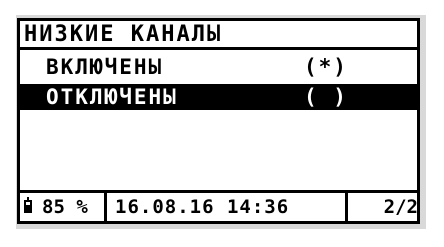 The image size is (444, 247). What do you see at coordinates (202, 207) in the screenshot?
I see `date-time: 16.08.16 14:36` at bounding box center [202, 207].